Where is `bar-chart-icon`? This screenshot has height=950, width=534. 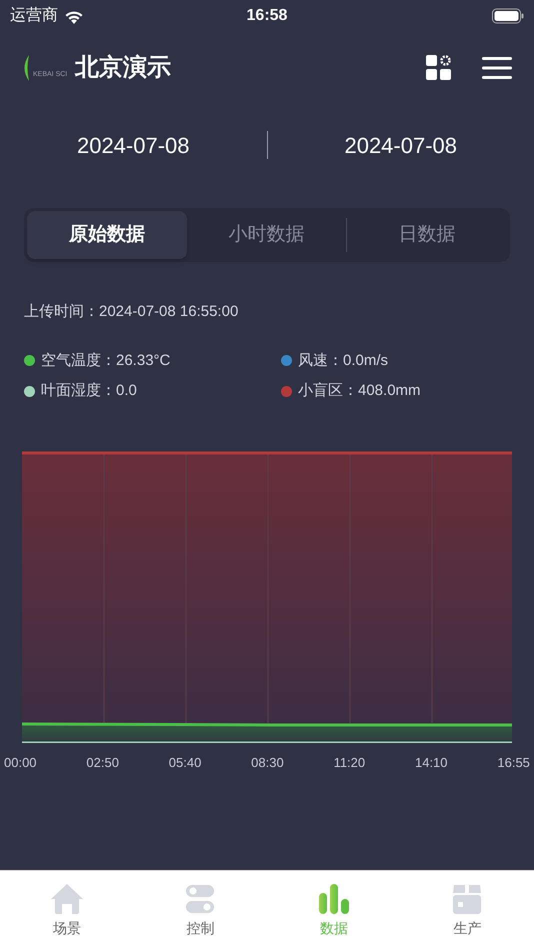
bar-chart-icon is located at coordinates (334, 899).